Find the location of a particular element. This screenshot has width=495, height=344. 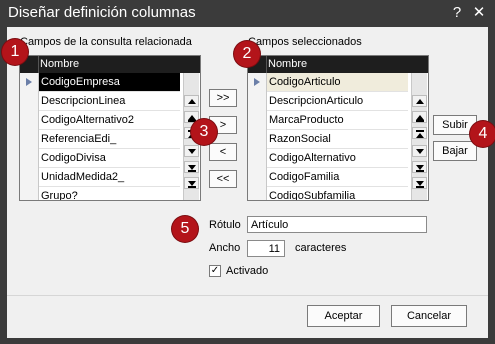

right-panel-label: Campos seleccionados is located at coordinates (305, 42).